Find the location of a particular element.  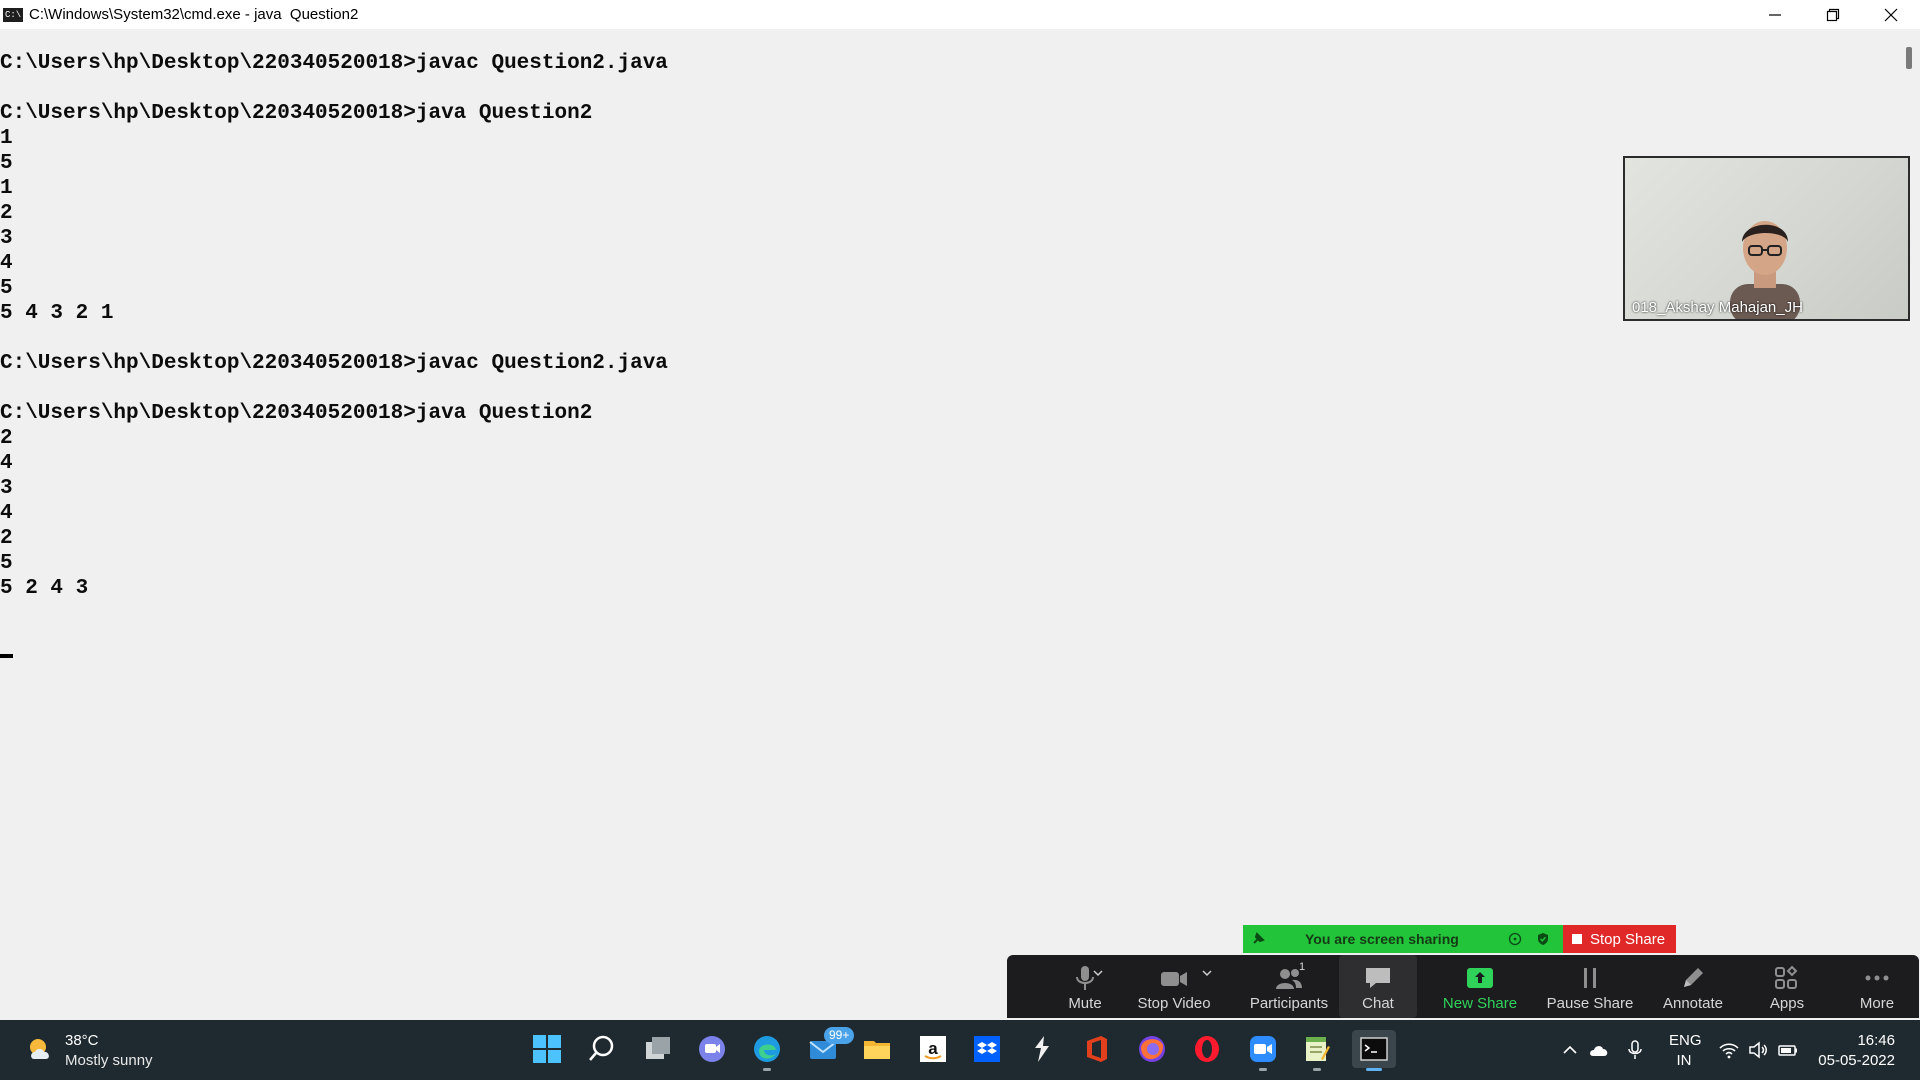

office-icon is located at coordinates (1097, 1049).